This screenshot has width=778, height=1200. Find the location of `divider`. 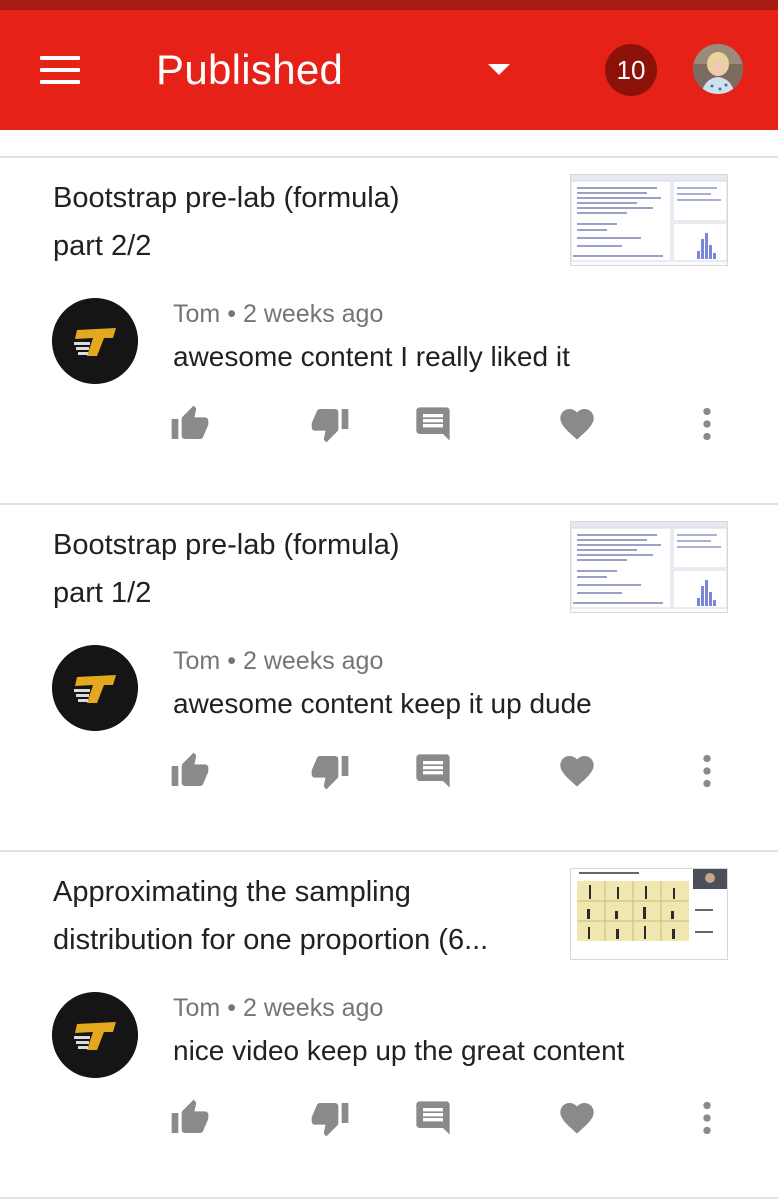

divider is located at coordinates (389, 1198).